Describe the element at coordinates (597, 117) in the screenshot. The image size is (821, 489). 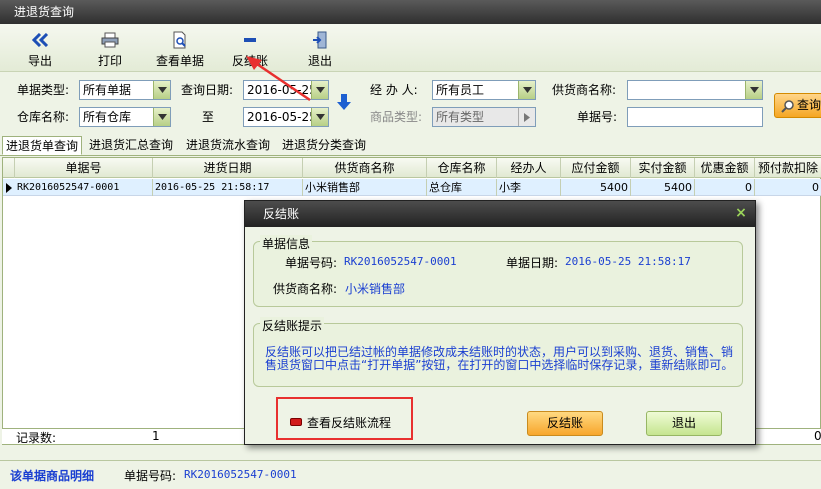
I see `doc-no-label: 单据号:` at that location.